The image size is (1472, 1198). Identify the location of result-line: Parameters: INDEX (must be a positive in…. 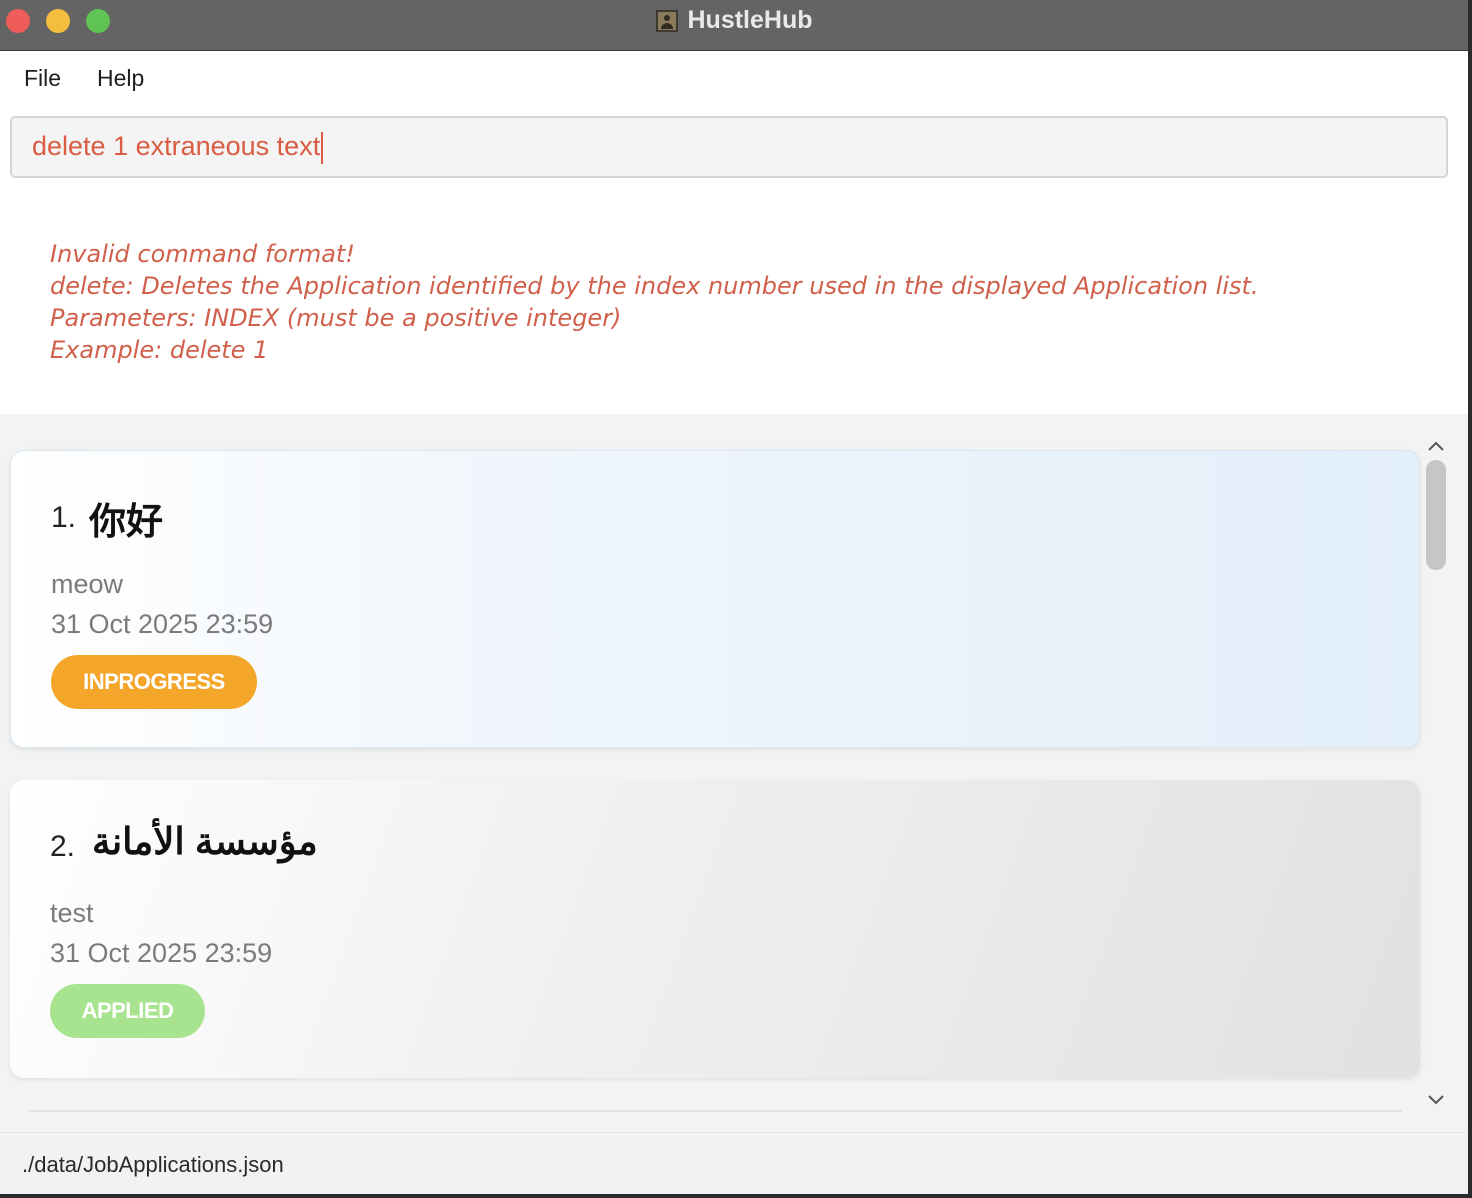
(336, 318).